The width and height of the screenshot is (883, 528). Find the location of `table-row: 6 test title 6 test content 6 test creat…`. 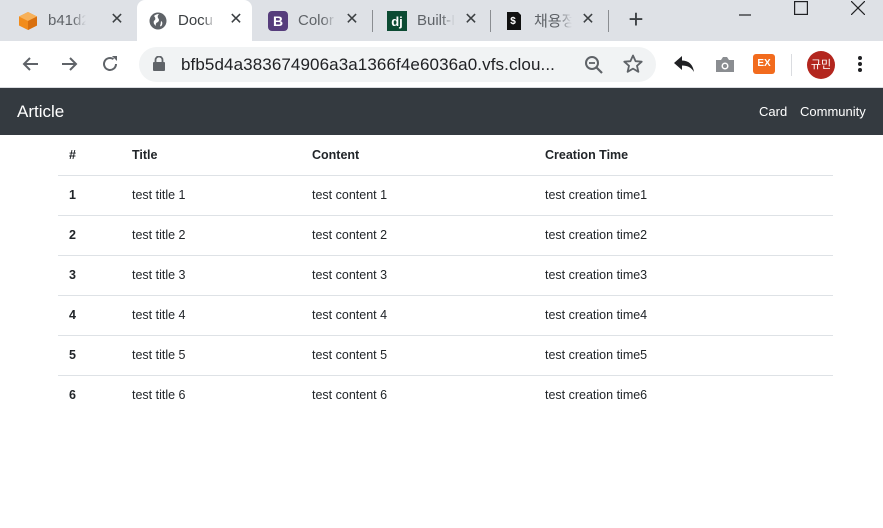

table-row: 6 test title 6 test content 6 test creat… is located at coordinates (445, 395).